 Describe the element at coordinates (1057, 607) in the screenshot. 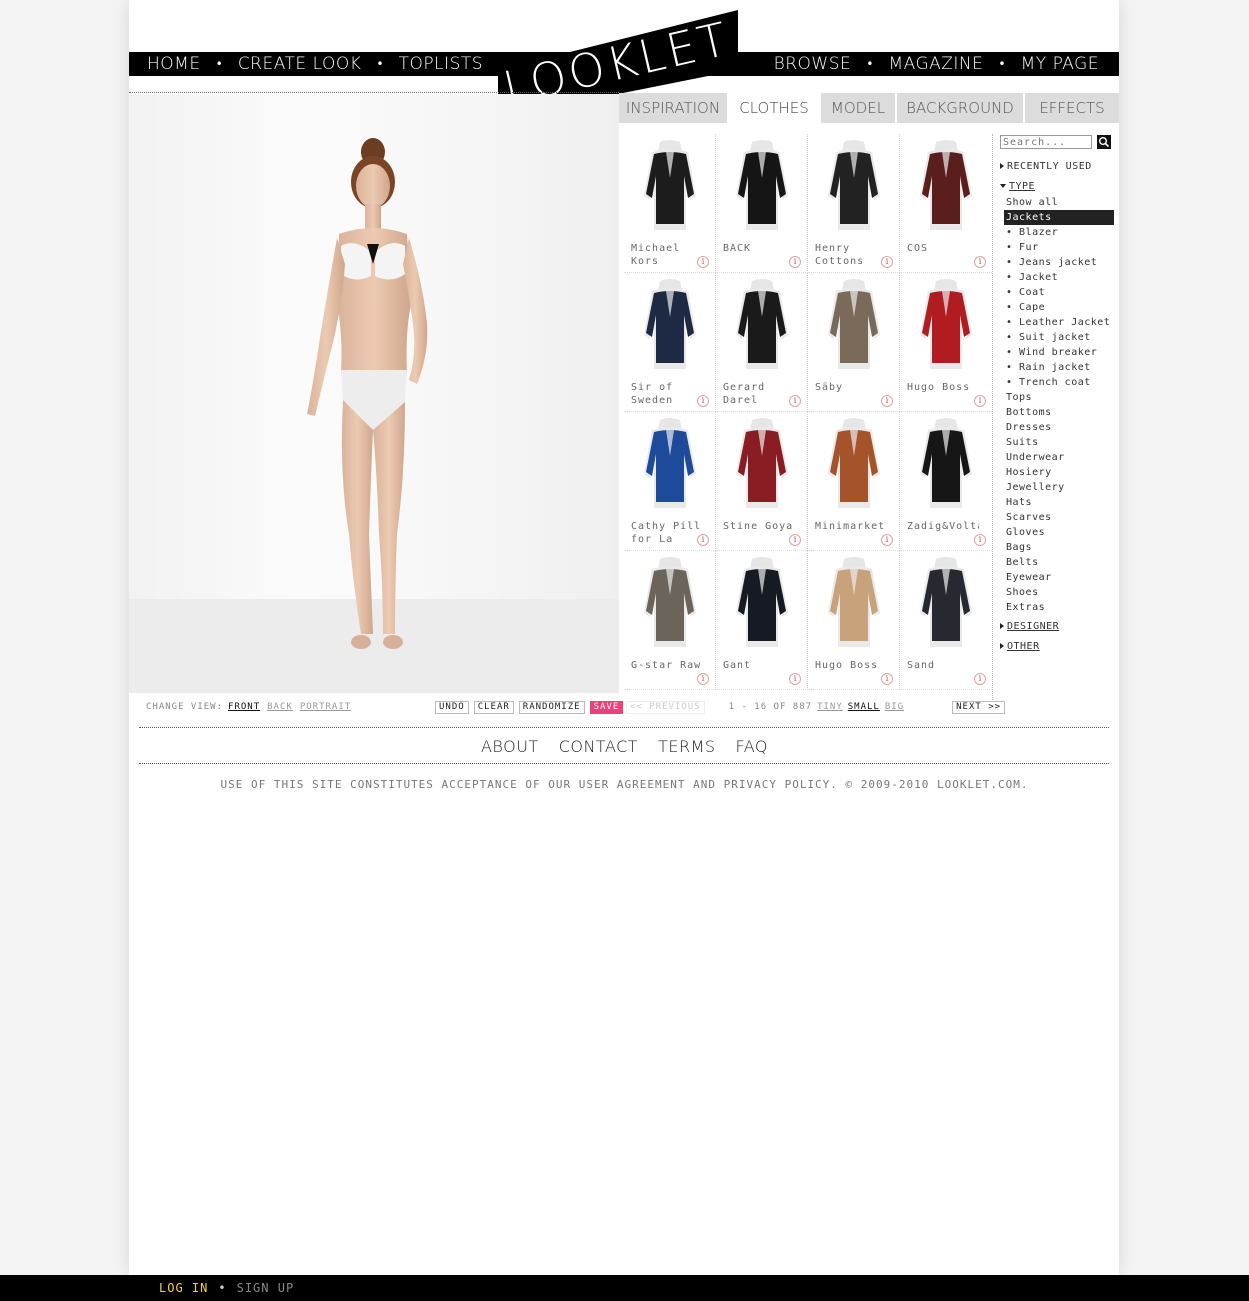

I see `type-item: Extras` at that location.